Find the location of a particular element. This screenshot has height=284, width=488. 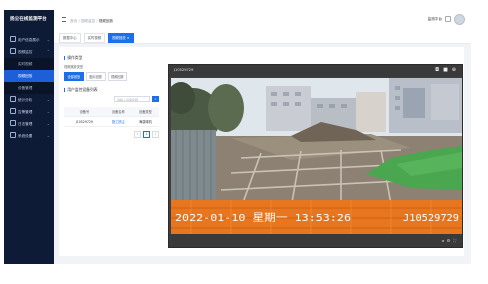

monitor-icon is located at coordinates (13, 51).